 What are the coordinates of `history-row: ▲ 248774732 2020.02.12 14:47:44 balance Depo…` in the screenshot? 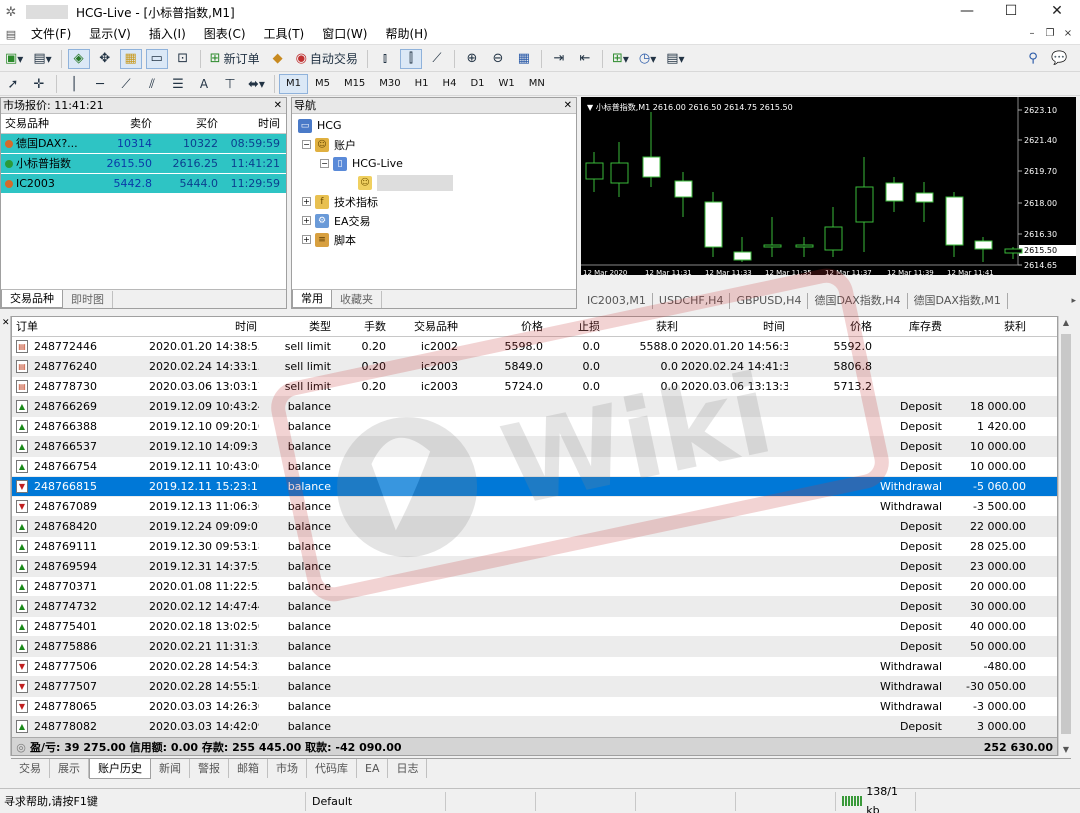 It's located at (534, 607).